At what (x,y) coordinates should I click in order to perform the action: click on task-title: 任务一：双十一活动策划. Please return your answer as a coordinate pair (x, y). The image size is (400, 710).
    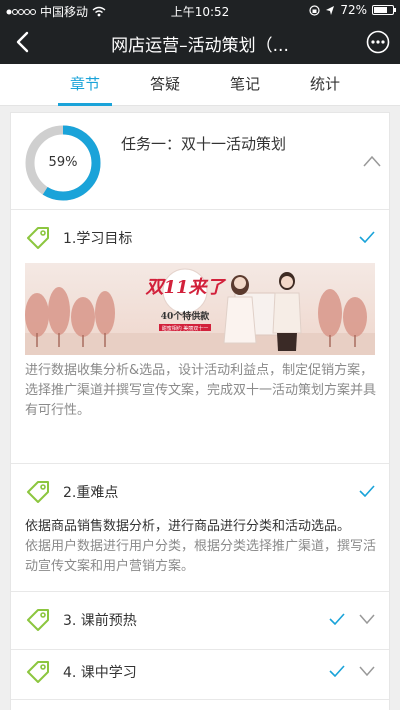
    Looking at the image, I should click on (204, 144).